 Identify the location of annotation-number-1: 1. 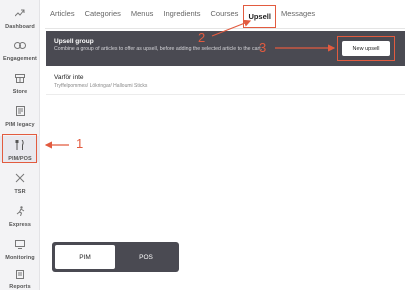
(80, 143).